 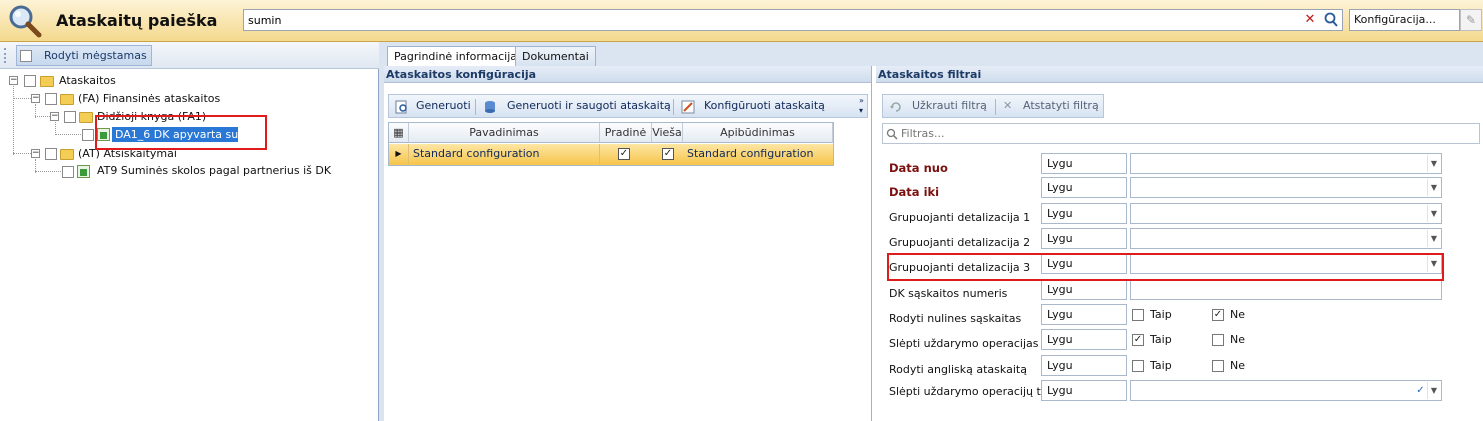 What do you see at coordinates (1310, 20) in the screenshot?
I see `clear-search-icon: ✕` at bounding box center [1310, 20].